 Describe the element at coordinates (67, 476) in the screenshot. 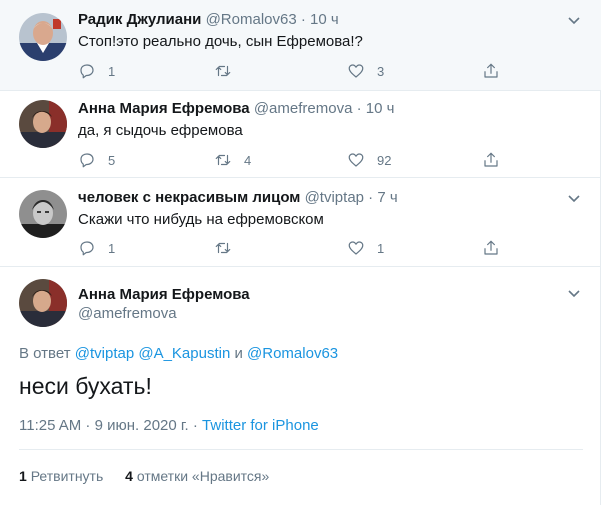

I see `retweet-stat-label: Ретвитнуть` at that location.